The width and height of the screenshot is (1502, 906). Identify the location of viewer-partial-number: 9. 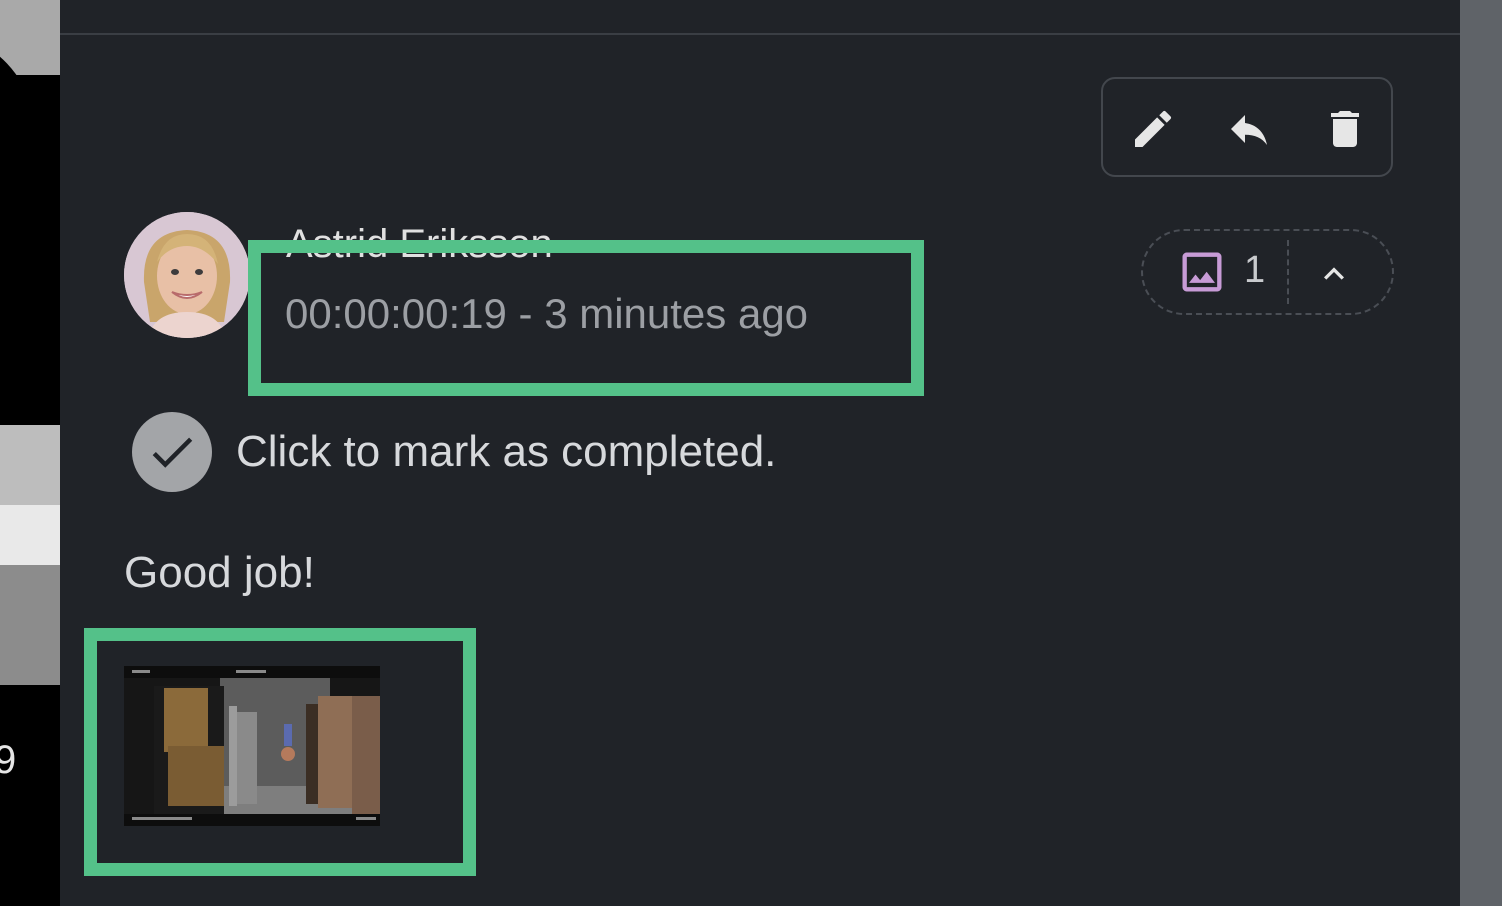
(8, 760).